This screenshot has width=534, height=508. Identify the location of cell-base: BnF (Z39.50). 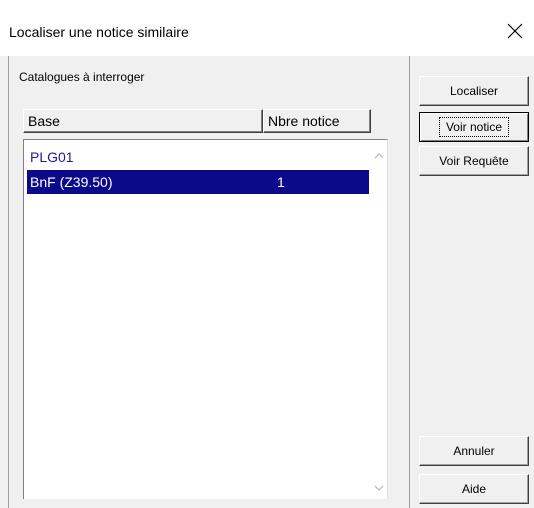
(71, 182).